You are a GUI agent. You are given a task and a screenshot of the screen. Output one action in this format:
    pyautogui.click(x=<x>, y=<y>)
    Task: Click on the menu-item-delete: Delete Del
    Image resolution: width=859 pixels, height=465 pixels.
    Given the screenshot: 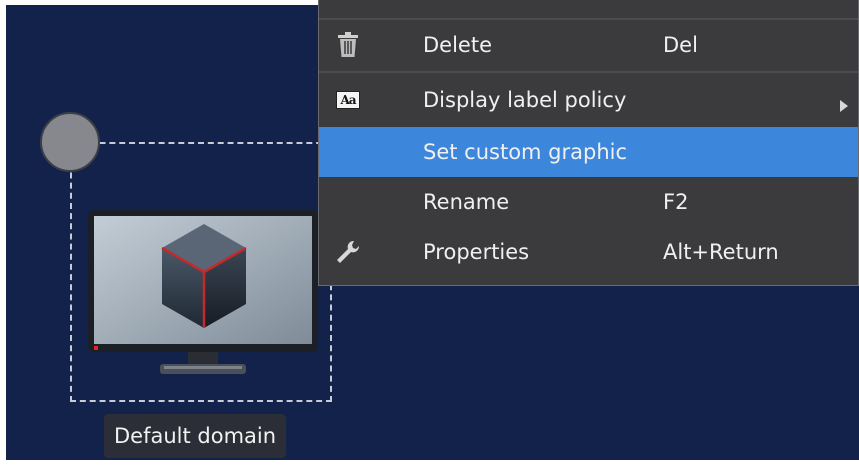 What is the action you would take?
    pyautogui.click(x=588, y=45)
    